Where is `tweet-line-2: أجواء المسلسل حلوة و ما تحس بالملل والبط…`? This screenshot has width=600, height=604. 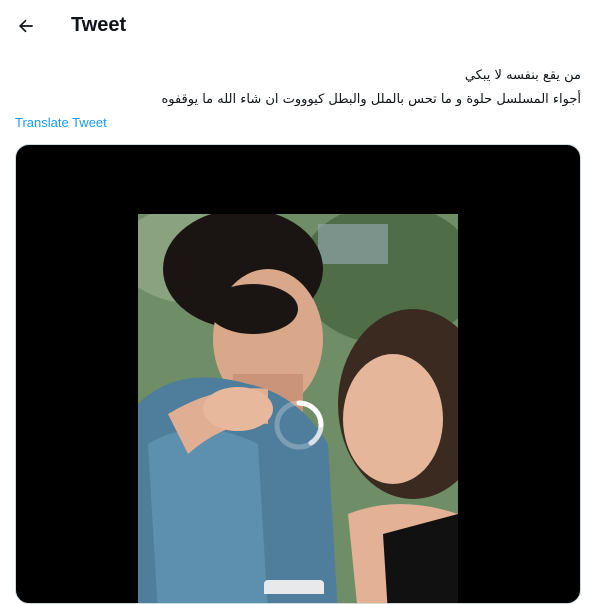 tweet-line-2: أجواء المسلسل حلوة و ما تحس بالملل والبط… is located at coordinates (371, 99).